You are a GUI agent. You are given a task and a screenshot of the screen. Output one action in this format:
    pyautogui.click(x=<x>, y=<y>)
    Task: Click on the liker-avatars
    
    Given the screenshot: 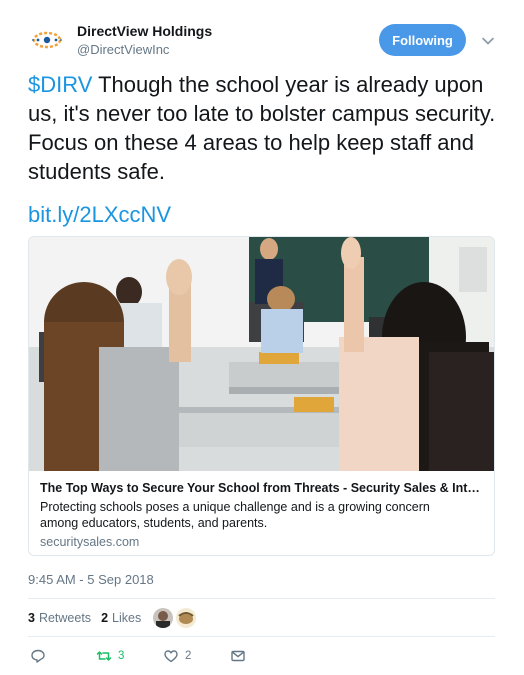 What is the action you would take?
    pyautogui.click(x=176, y=618)
    